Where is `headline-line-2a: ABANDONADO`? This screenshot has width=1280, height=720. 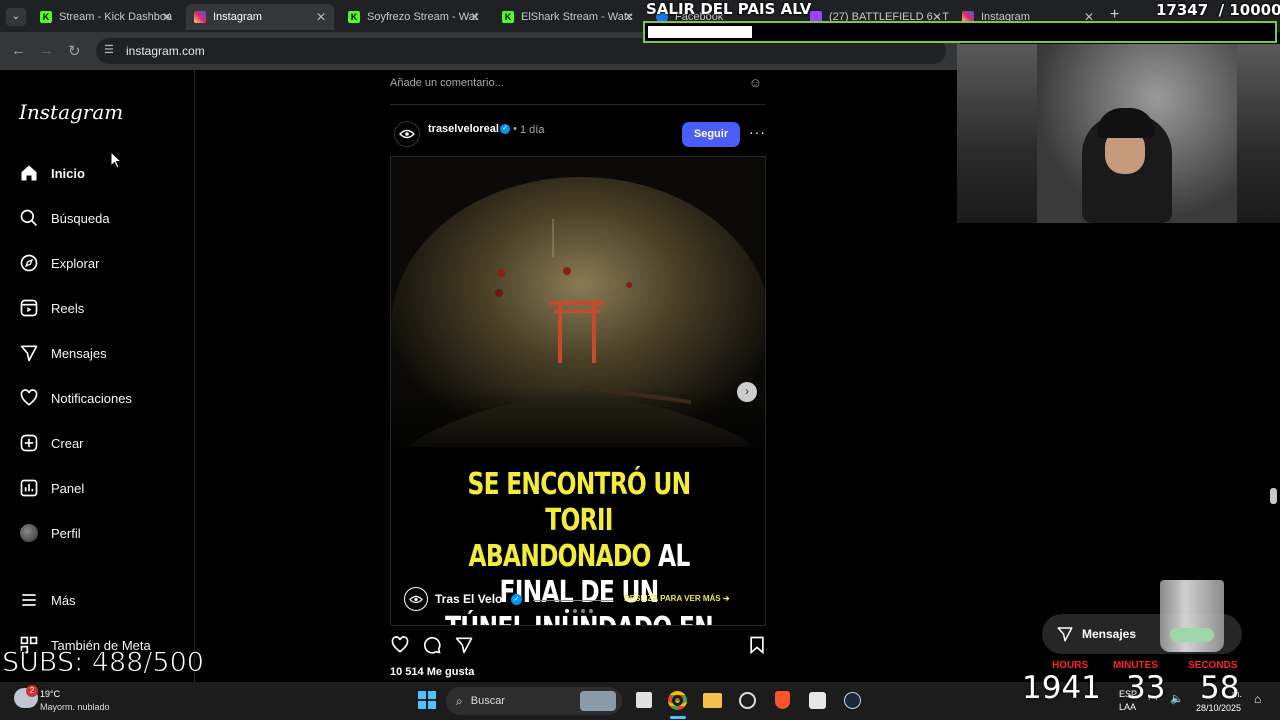 headline-line-2a: ABANDONADO is located at coordinates (559, 556).